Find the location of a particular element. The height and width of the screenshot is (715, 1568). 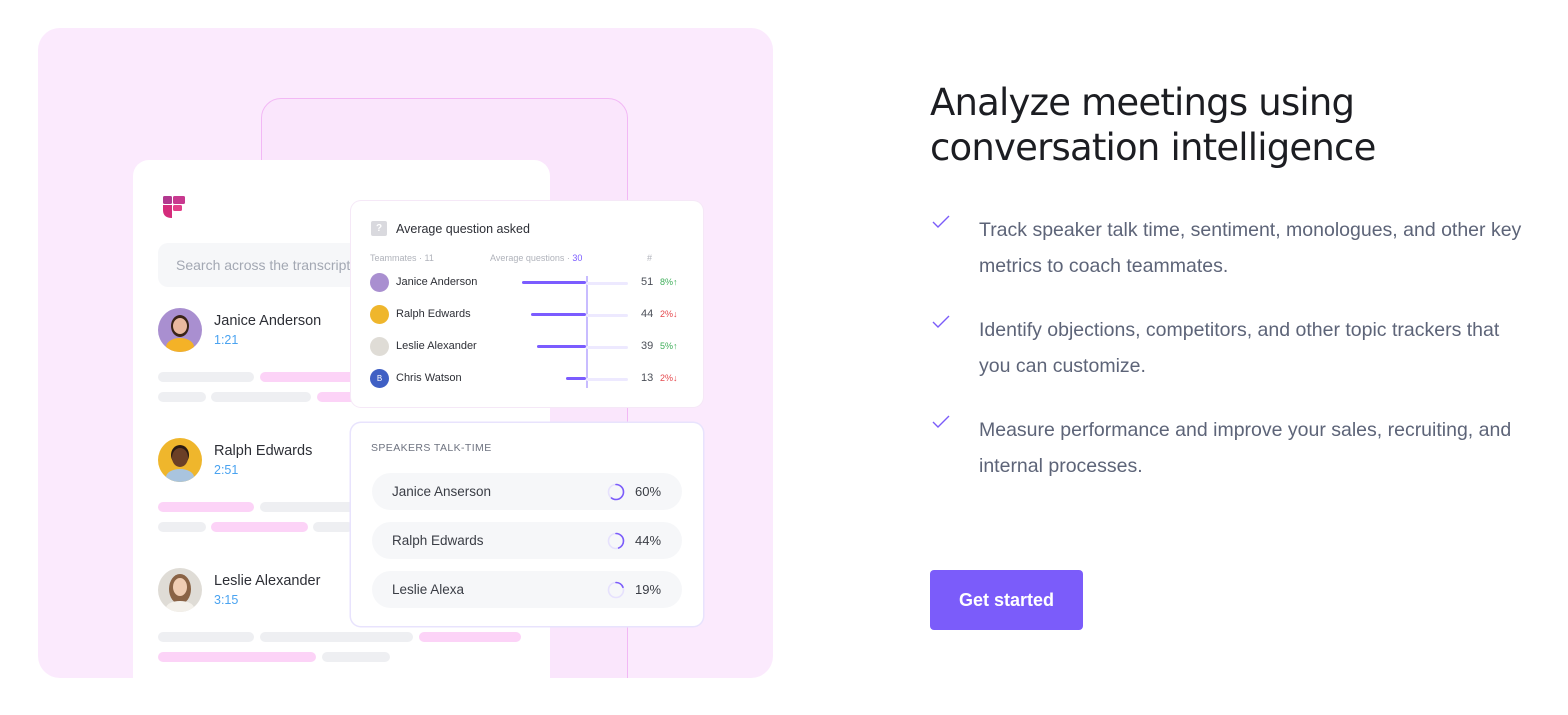

talk-time-row: Leslie Alexa 19% is located at coordinates (527, 589).